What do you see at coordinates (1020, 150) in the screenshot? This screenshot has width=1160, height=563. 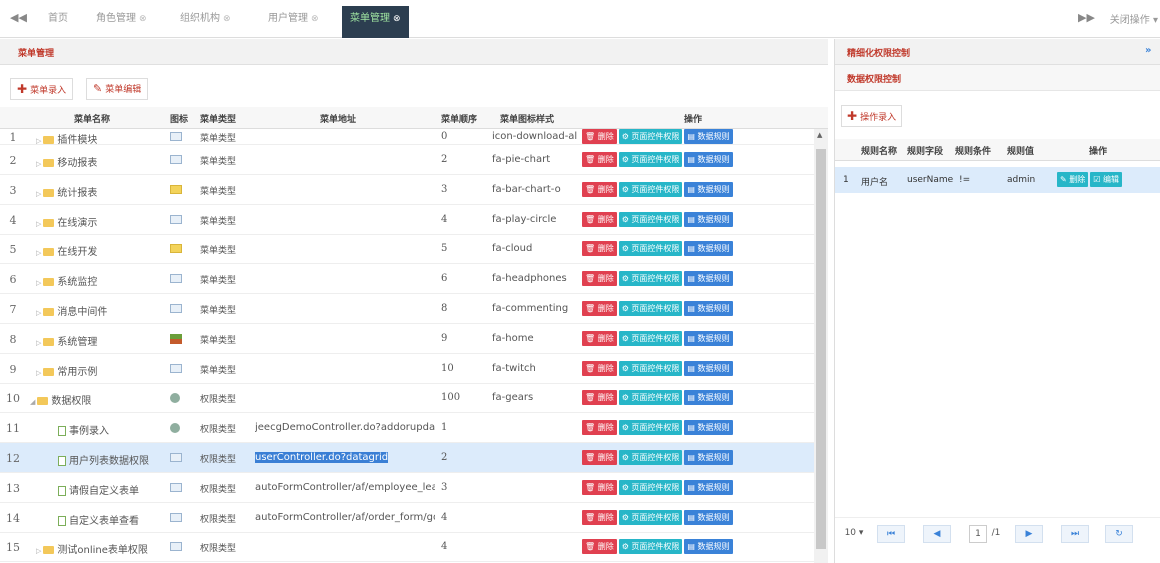 I see `column-header: 规则值` at bounding box center [1020, 150].